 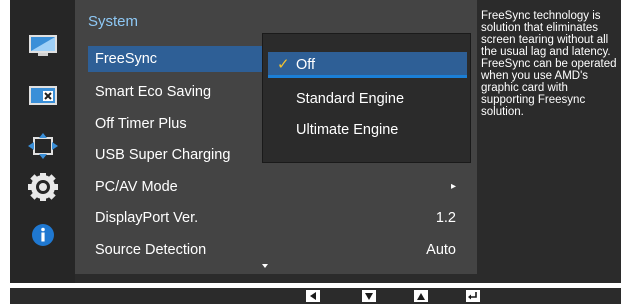 I want to click on category-sidebar, so click(x=42, y=141).